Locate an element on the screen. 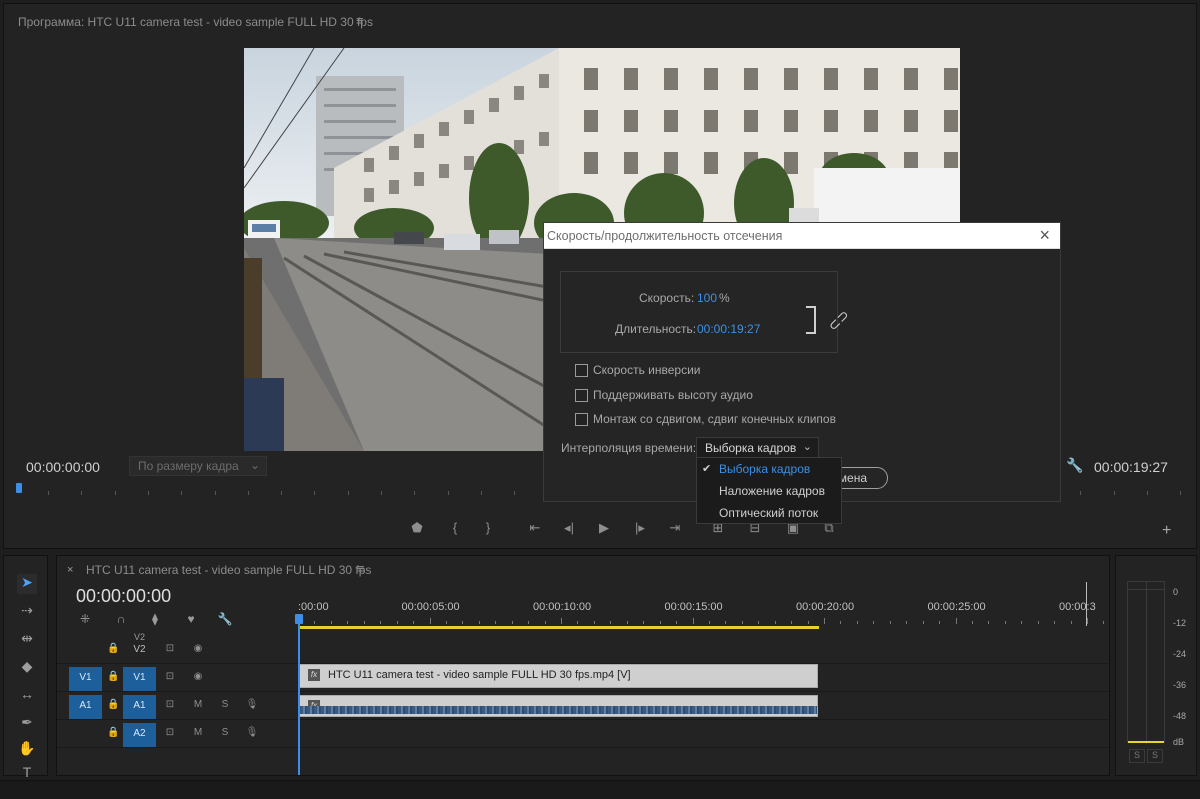  reverse-speed-checkbox is located at coordinates (581, 370).